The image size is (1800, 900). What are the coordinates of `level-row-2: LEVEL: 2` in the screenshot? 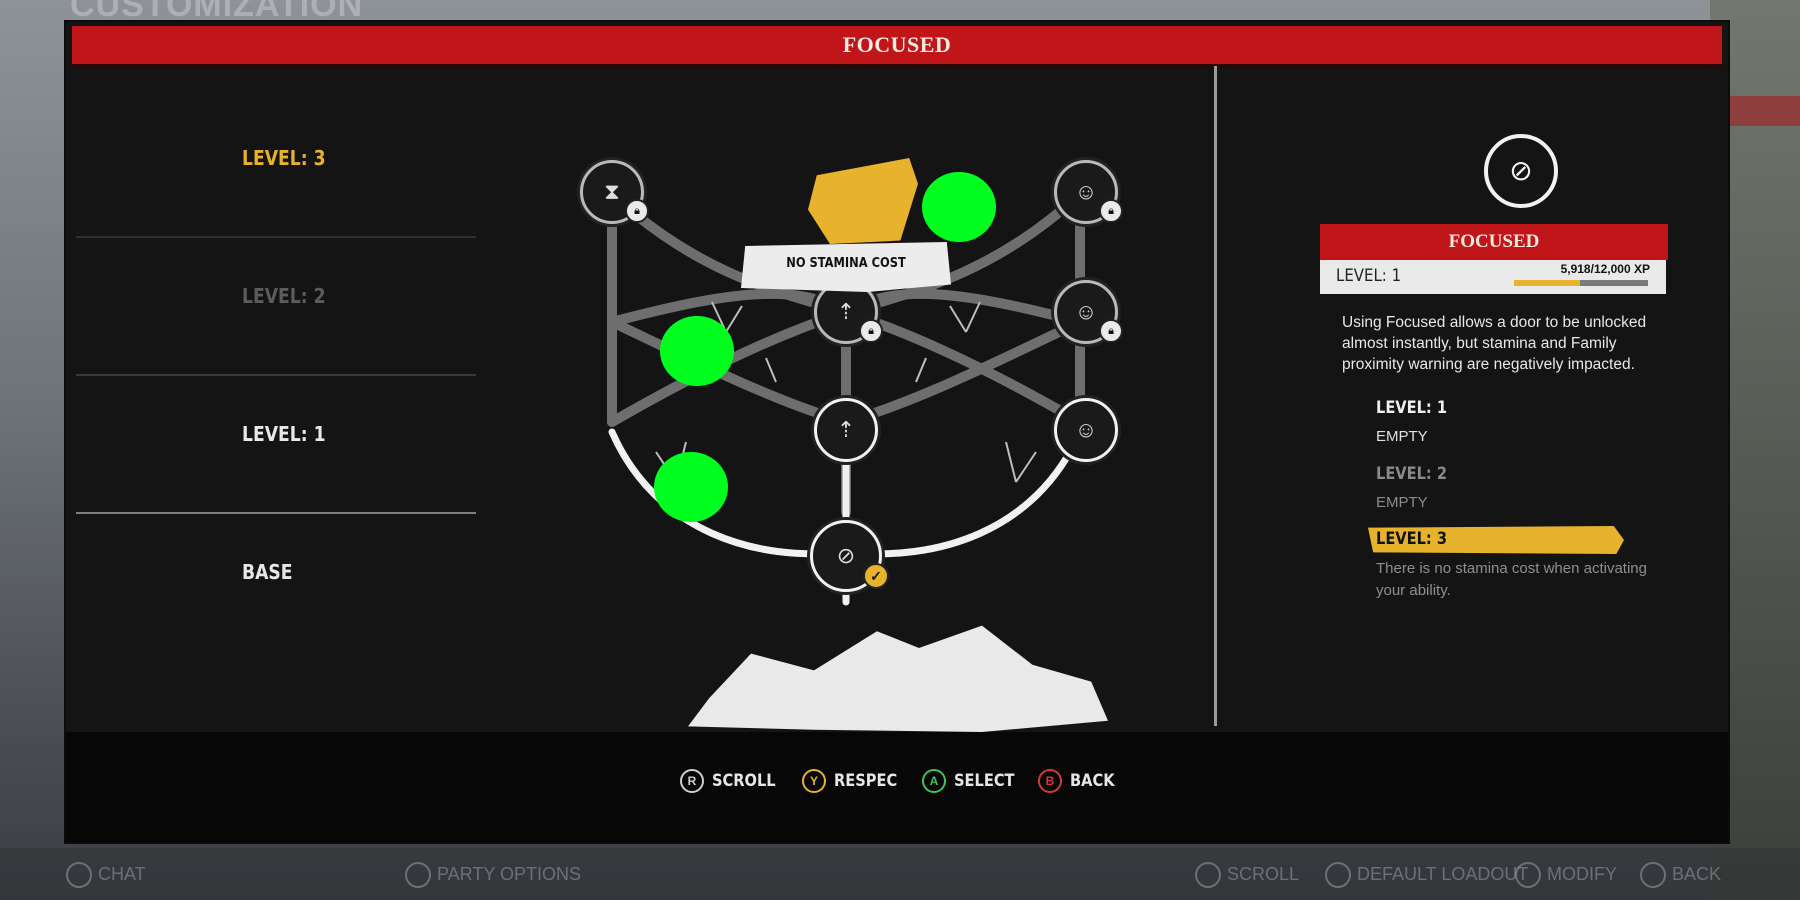 It's located at (276, 308).